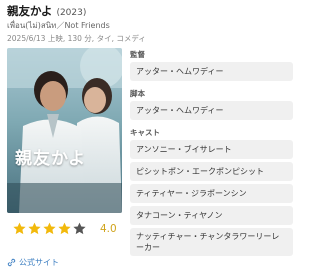 The image size is (320, 270). I want to click on original-title: เพื่อน(ไม่)สนิท／Not Friends, so click(58, 25).